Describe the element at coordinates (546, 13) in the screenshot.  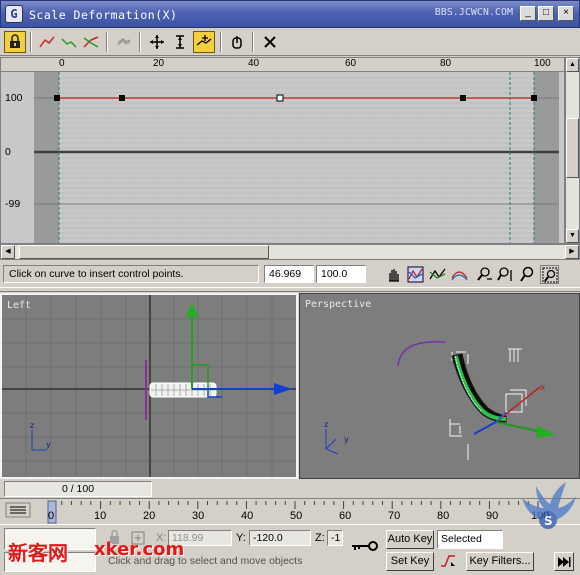
I see `maximize-button: □` at that location.